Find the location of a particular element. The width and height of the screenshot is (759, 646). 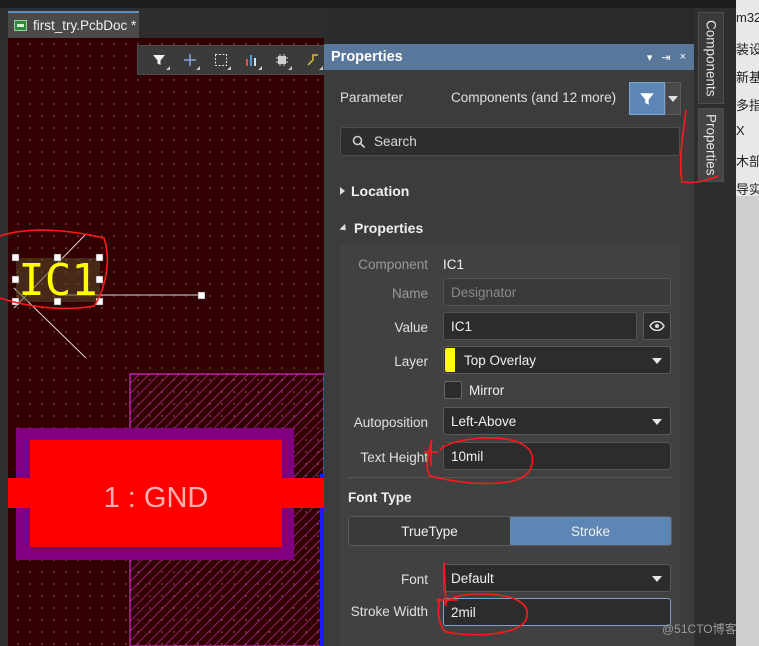

component-value: IC1 is located at coordinates (454, 264).